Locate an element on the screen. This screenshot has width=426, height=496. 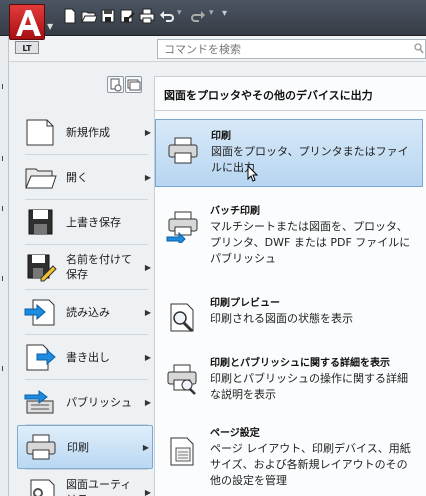
menu-item-print: 印刷 ▶ is located at coordinates (85, 447).